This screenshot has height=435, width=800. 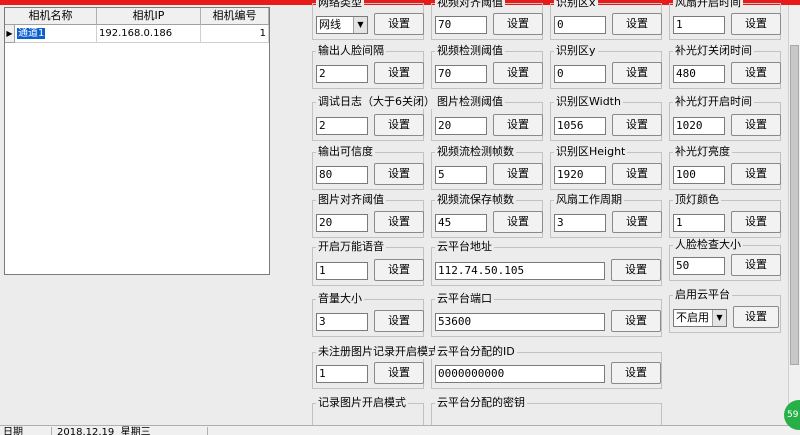 I want to click on universal-voice-input: 1, so click(x=342, y=271).